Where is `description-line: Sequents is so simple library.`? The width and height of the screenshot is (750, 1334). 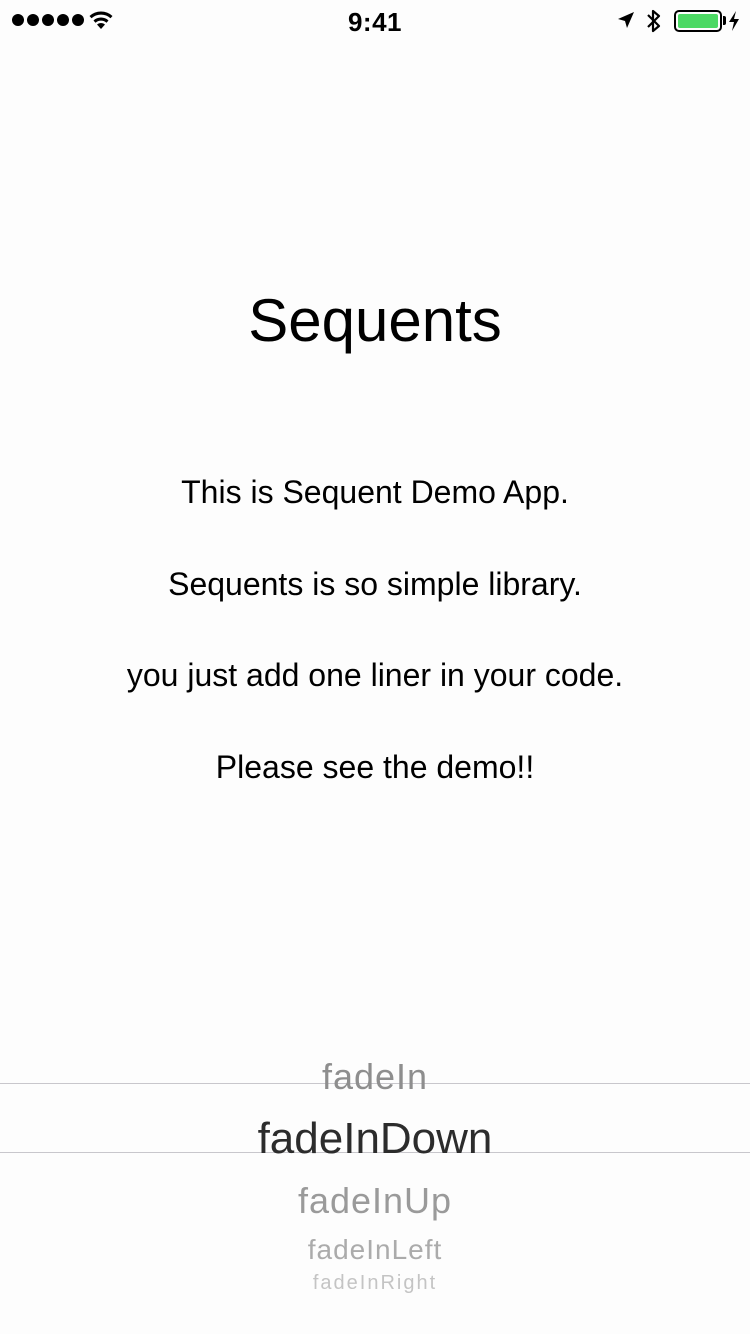 description-line: Sequents is so simple library. is located at coordinates (375, 584).